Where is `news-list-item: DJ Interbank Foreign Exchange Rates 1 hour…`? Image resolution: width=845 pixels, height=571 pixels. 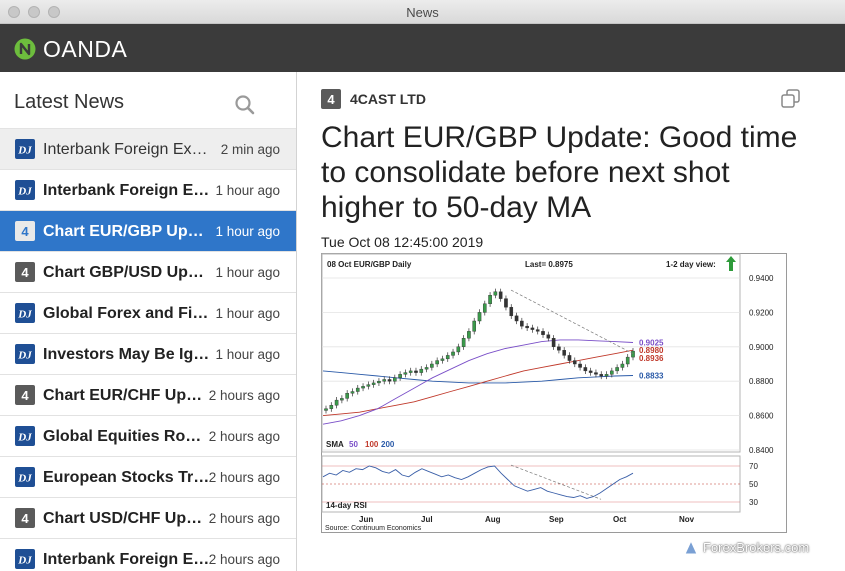
news-list-item: DJ Interbank Foreign Exchange Rates 1 hour… is located at coordinates (148, 190).